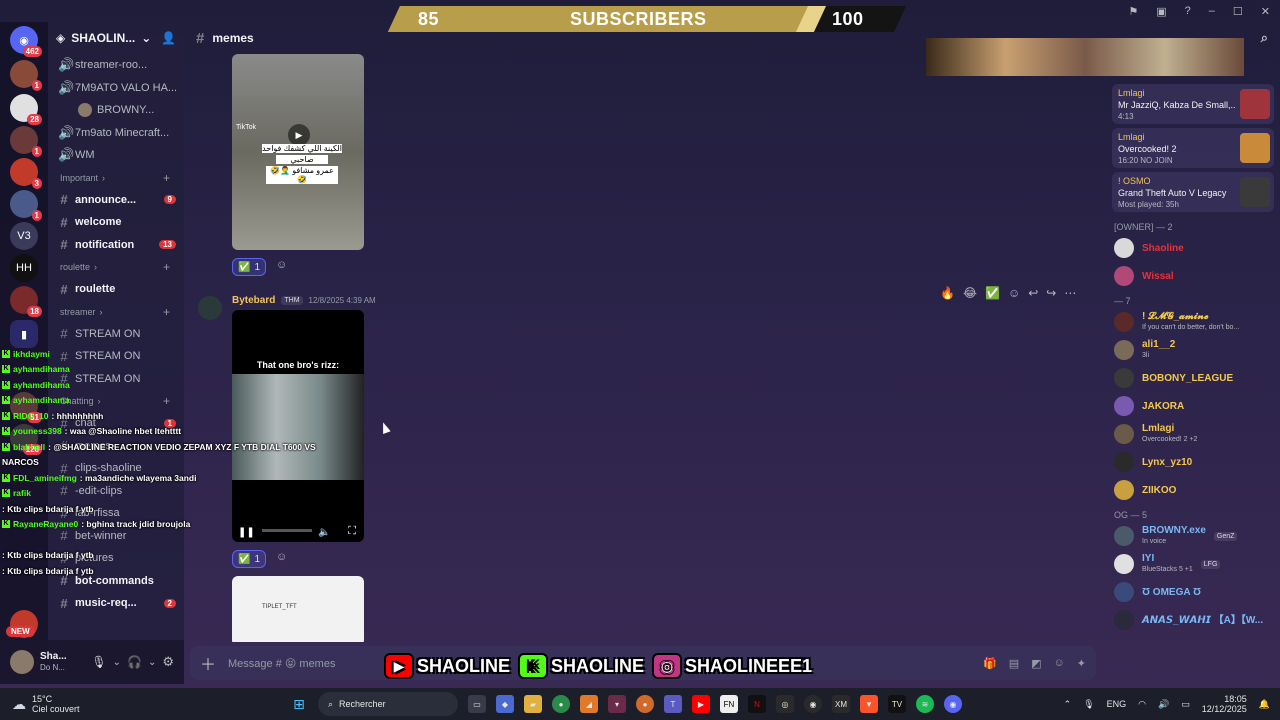 The width and height of the screenshot is (1280, 720). Describe the element at coordinates (1193, 490) in the screenshot. I see `member-item: ZIIKOO` at that location.